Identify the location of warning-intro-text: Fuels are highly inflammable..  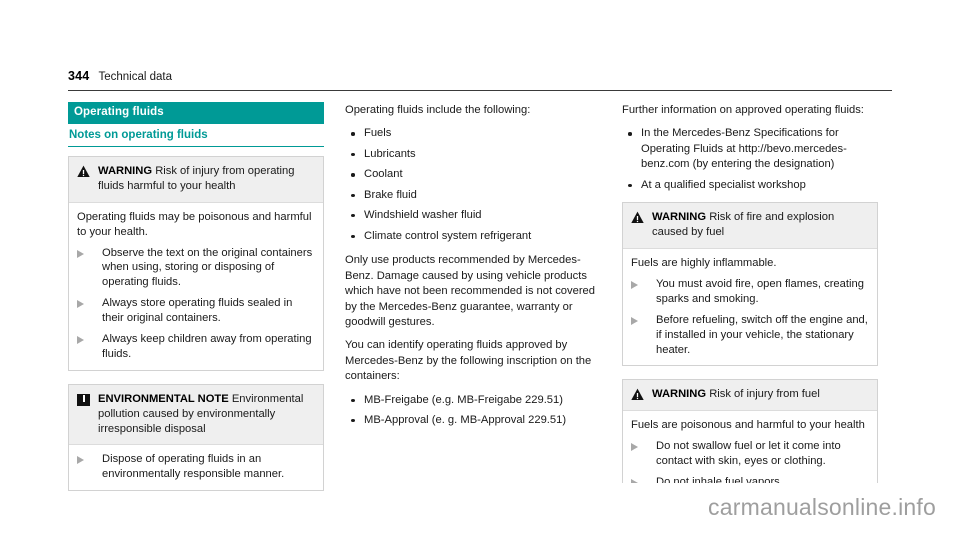
(704, 263).